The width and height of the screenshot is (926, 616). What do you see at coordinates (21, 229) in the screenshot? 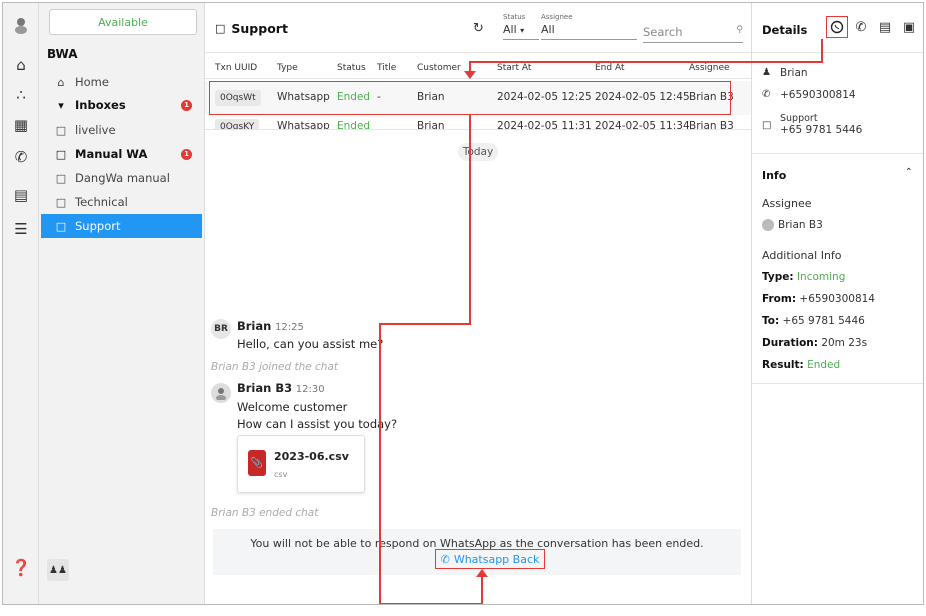
I see `list-icon: ☰` at bounding box center [21, 229].